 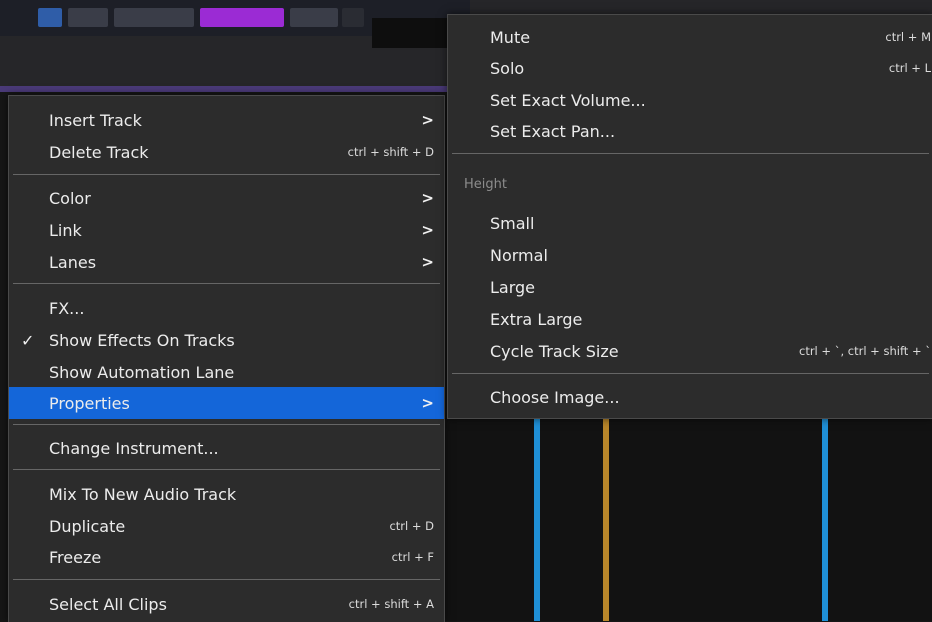 I want to click on speaker-icon, so click(x=88, y=17).